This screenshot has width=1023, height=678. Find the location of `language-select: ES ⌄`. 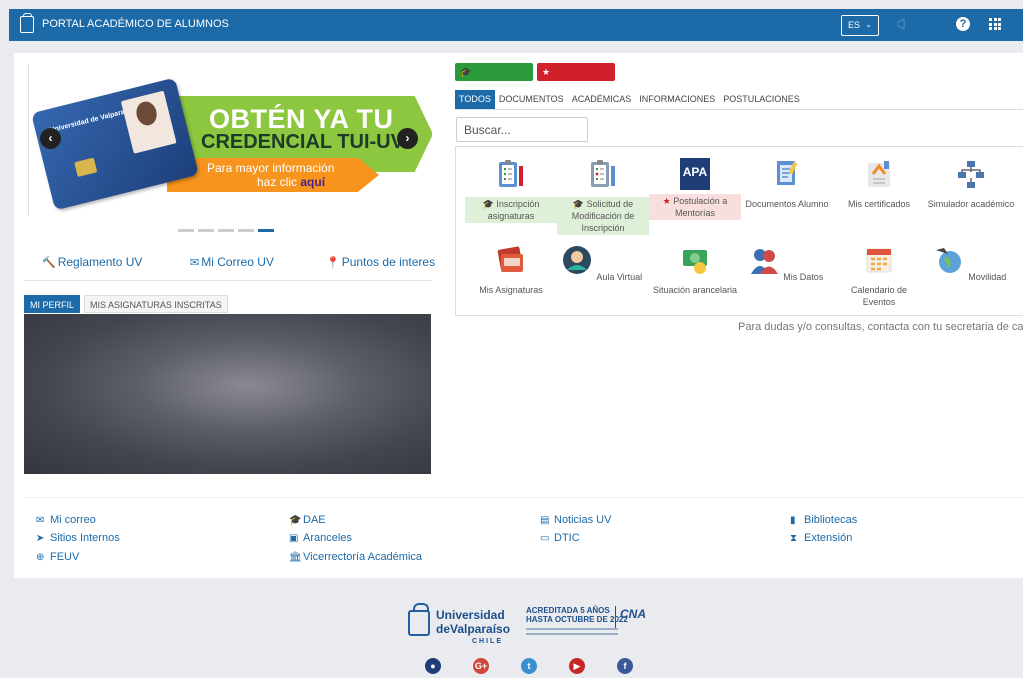

language-select: ES ⌄ is located at coordinates (860, 25).